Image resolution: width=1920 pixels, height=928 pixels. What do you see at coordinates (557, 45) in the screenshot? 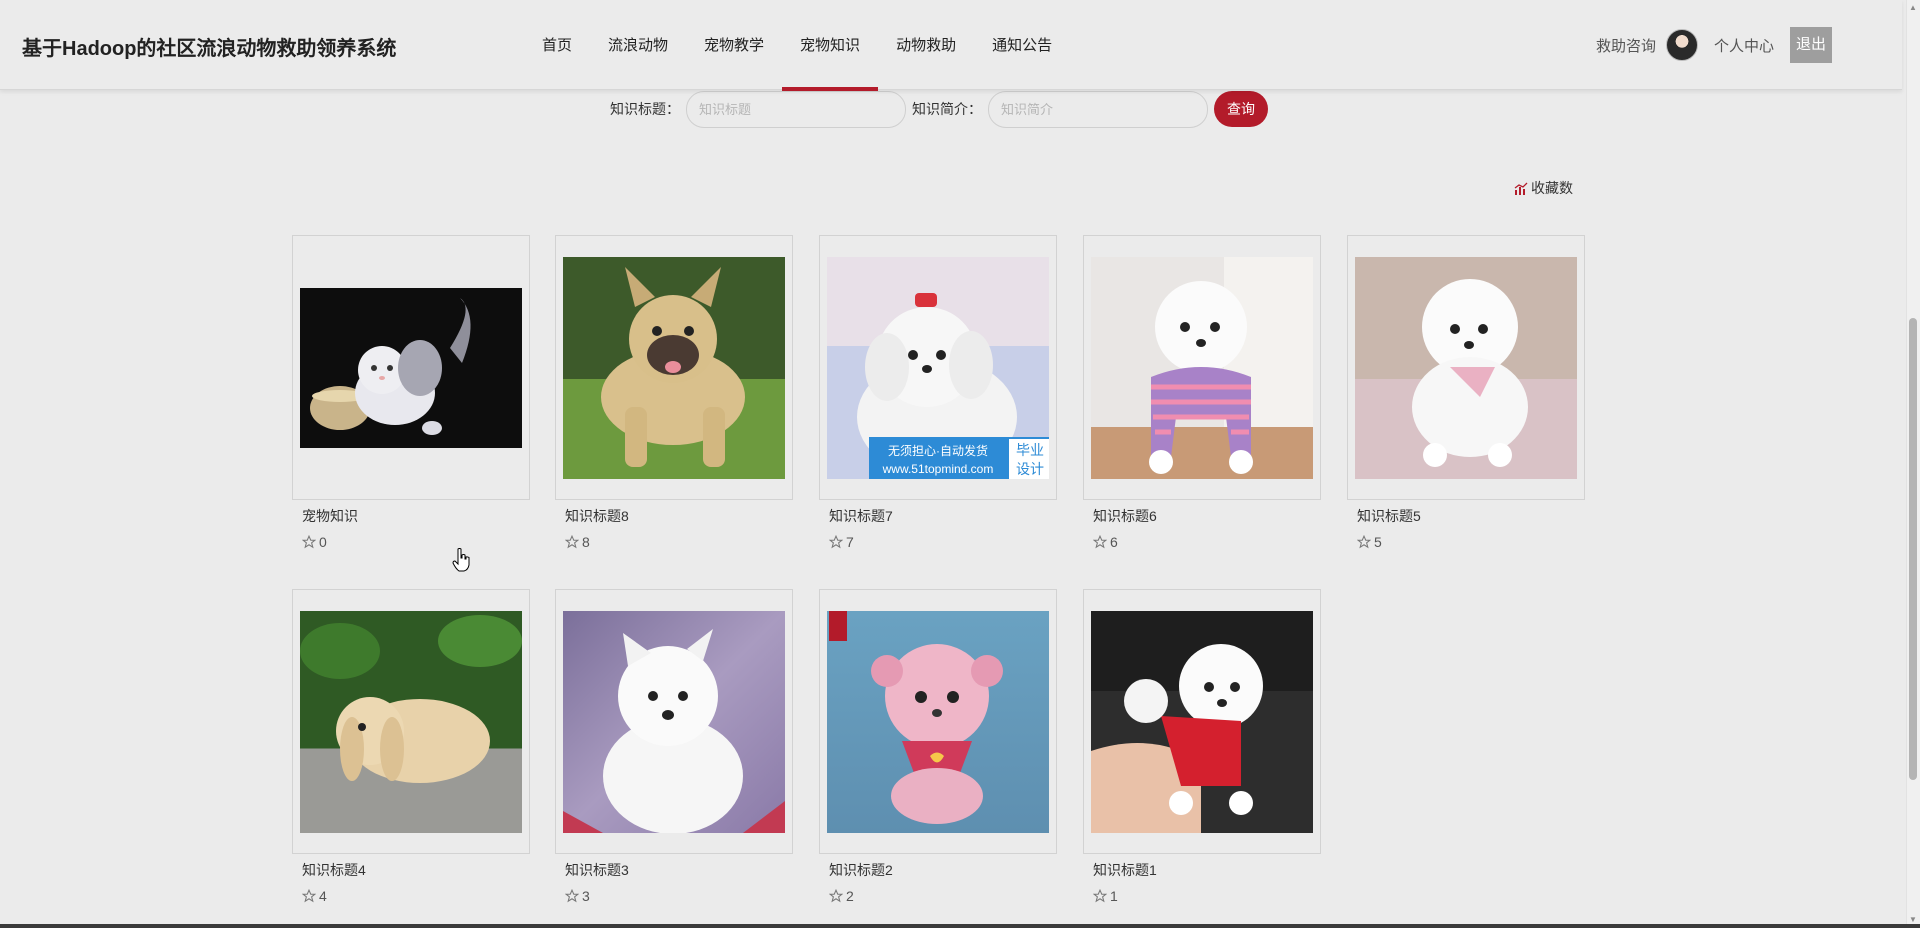
I see `nav-item-home: 首页` at bounding box center [557, 45].